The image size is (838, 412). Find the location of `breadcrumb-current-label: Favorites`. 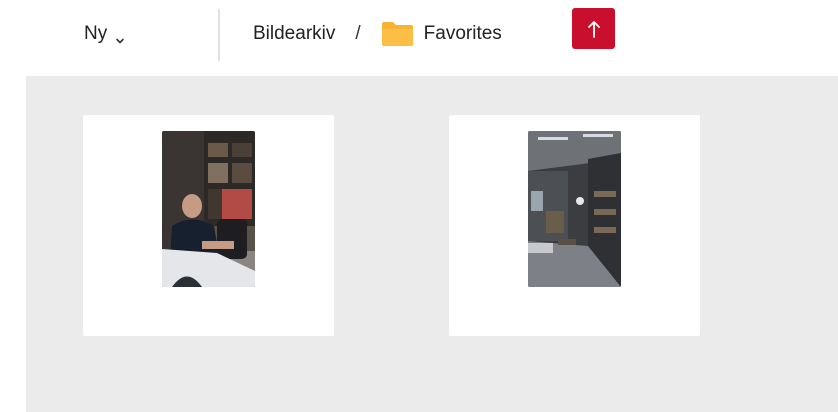

breadcrumb-current-label: Favorites is located at coordinates (462, 33).